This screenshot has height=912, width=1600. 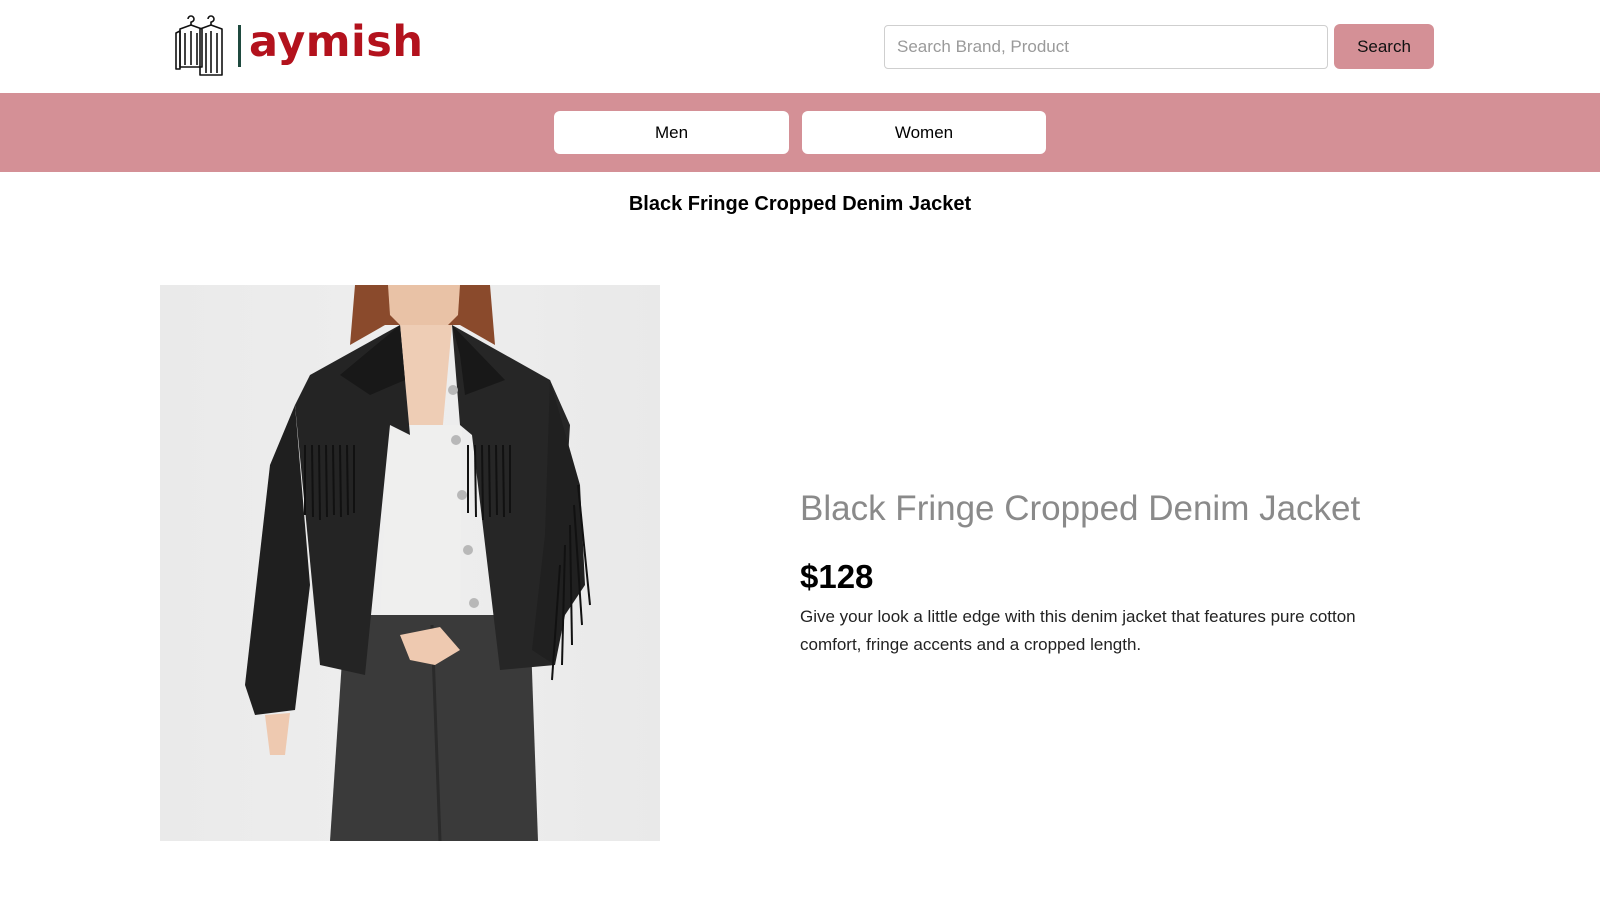 What do you see at coordinates (239, 46) in the screenshot?
I see `logo-divider` at bounding box center [239, 46].